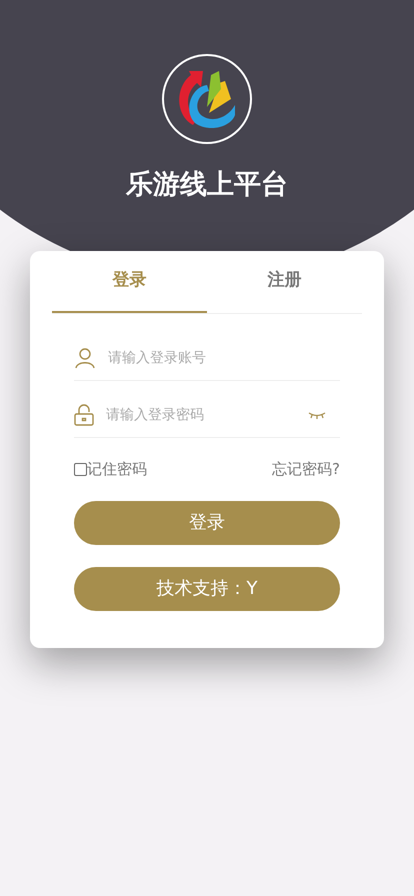 This screenshot has height=896, width=414. I want to click on forgot-password-link: 忘记密码?, so click(306, 469).